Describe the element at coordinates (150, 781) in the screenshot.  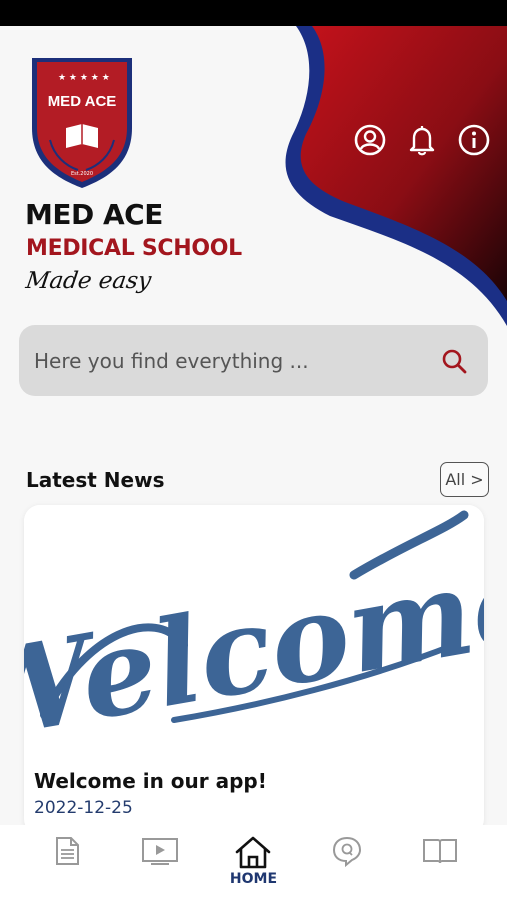
I see `news-item-title: Welcome in our app!` at that location.